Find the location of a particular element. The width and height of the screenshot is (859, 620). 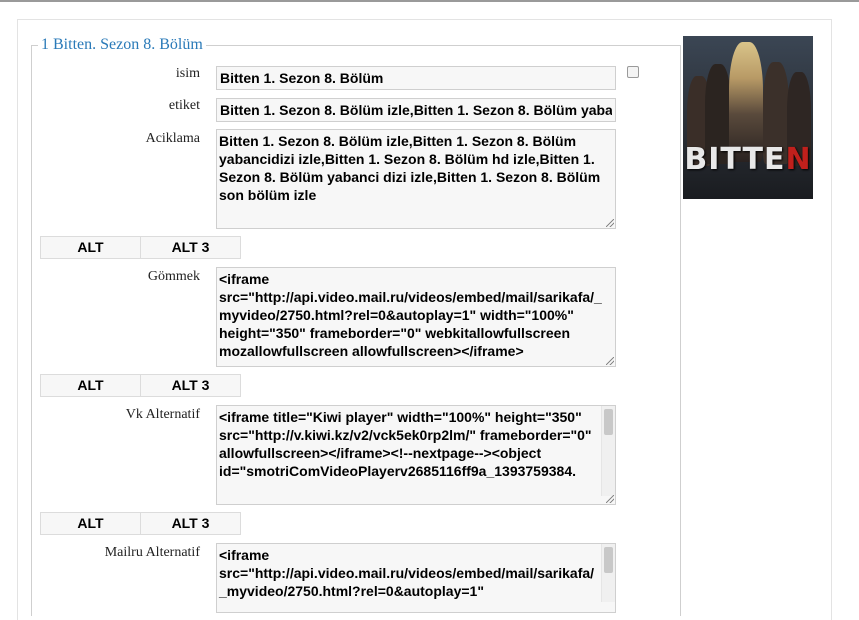

mailru-alt-label: Mailru Alternatif is located at coordinates (152, 552).